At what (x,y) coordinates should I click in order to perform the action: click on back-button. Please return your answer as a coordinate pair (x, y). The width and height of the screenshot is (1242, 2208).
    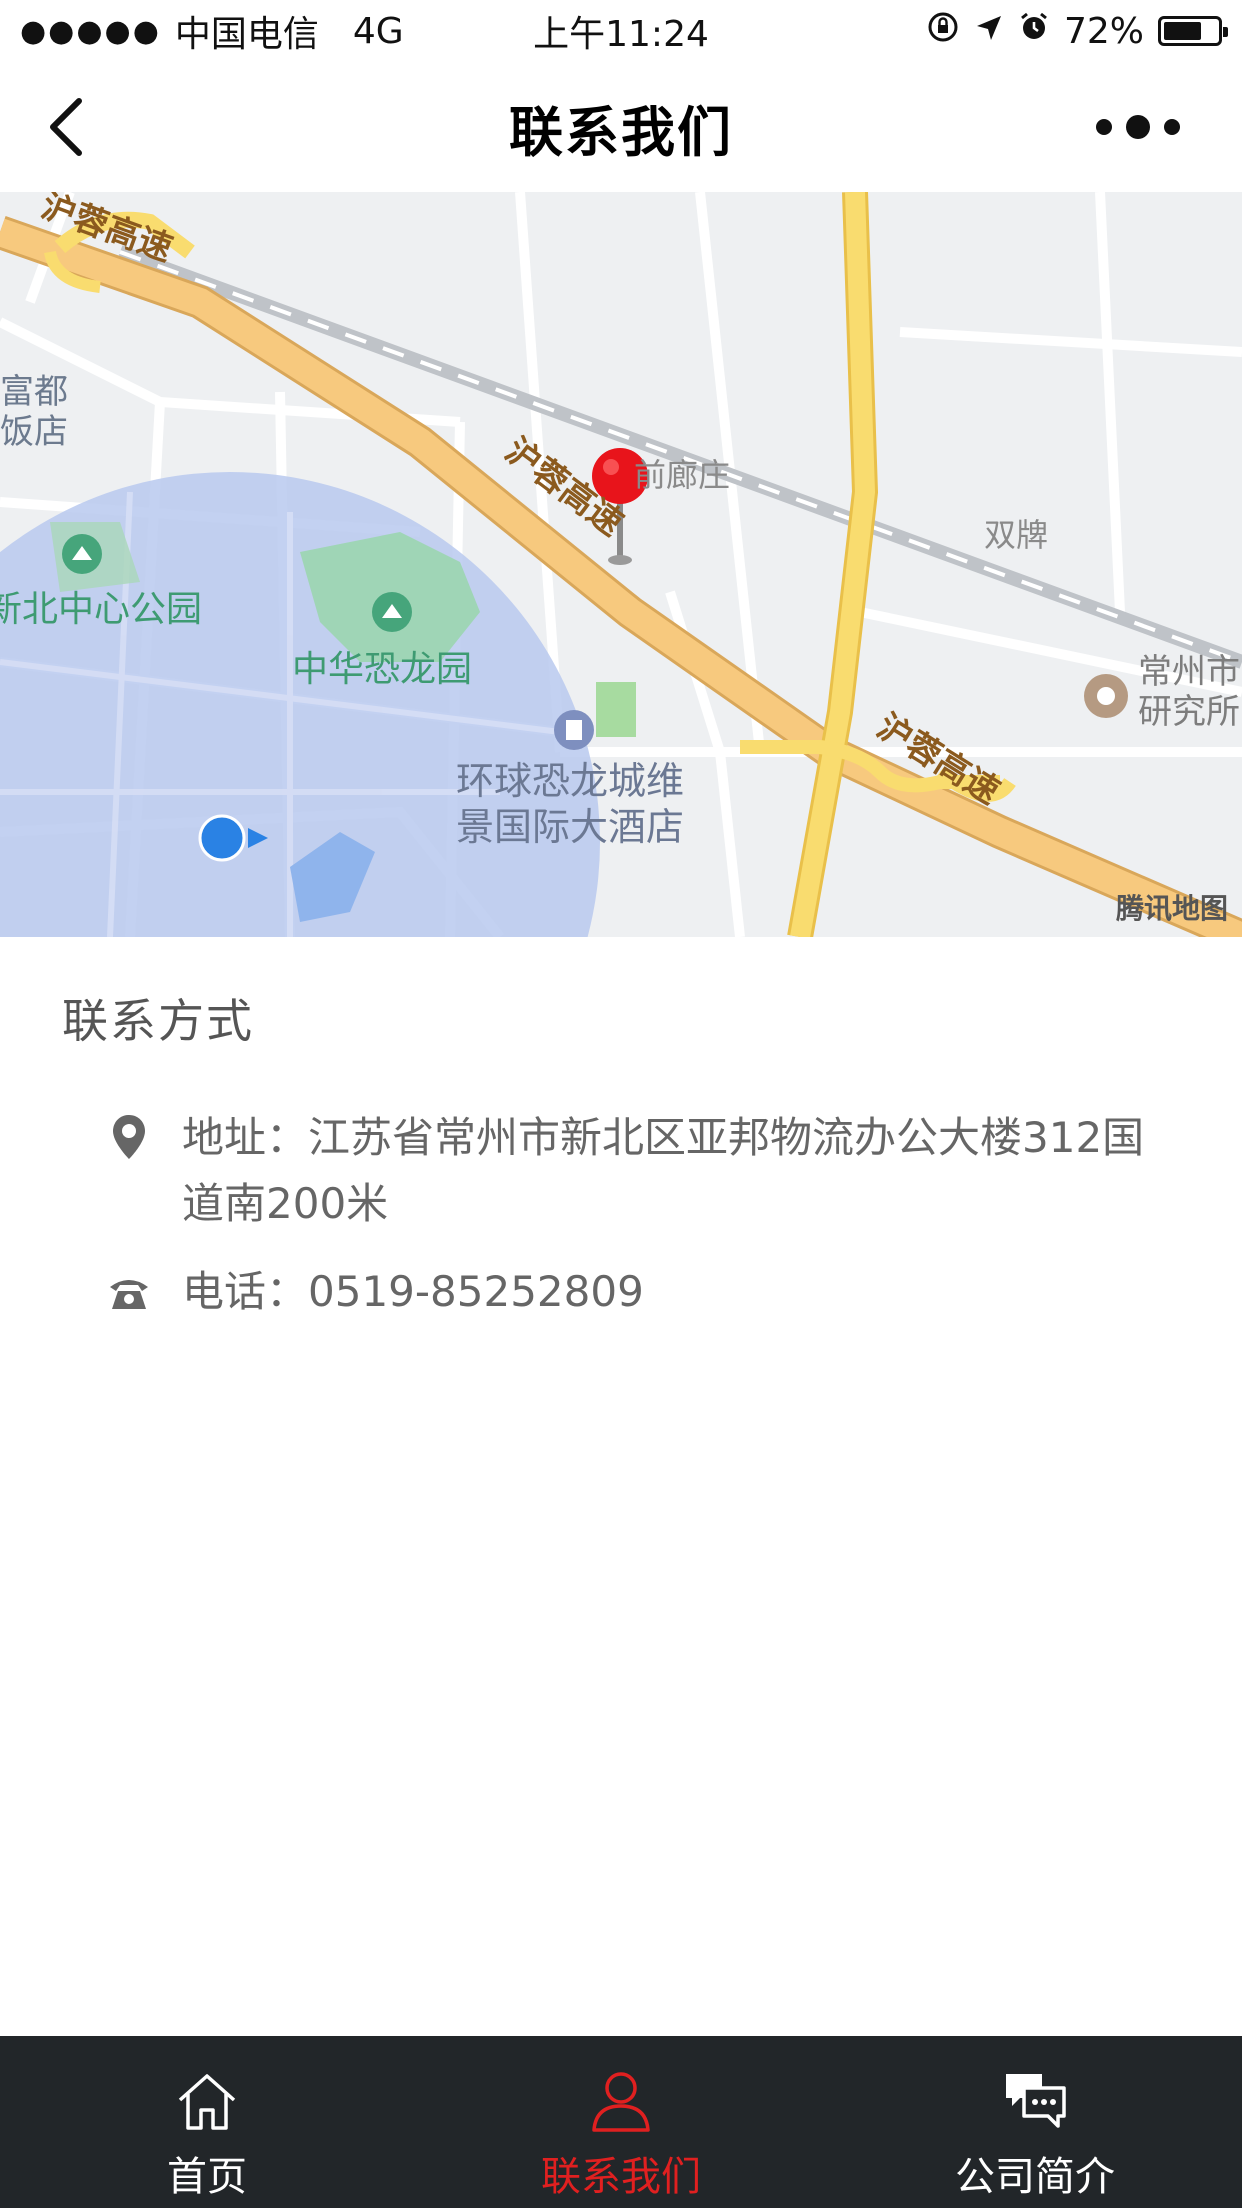
    Looking at the image, I should click on (65, 127).